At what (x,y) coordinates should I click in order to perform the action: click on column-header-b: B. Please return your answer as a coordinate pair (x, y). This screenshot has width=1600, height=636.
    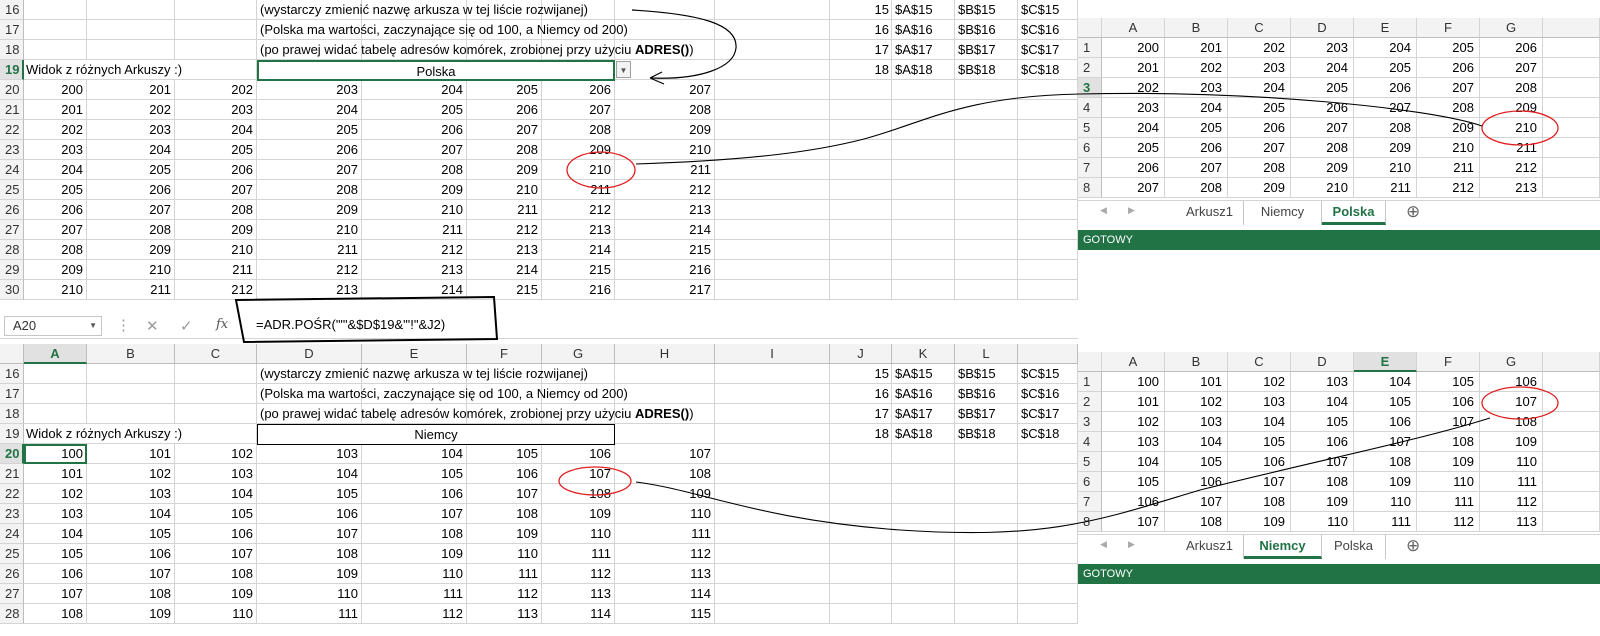
    Looking at the image, I should click on (1196, 28).